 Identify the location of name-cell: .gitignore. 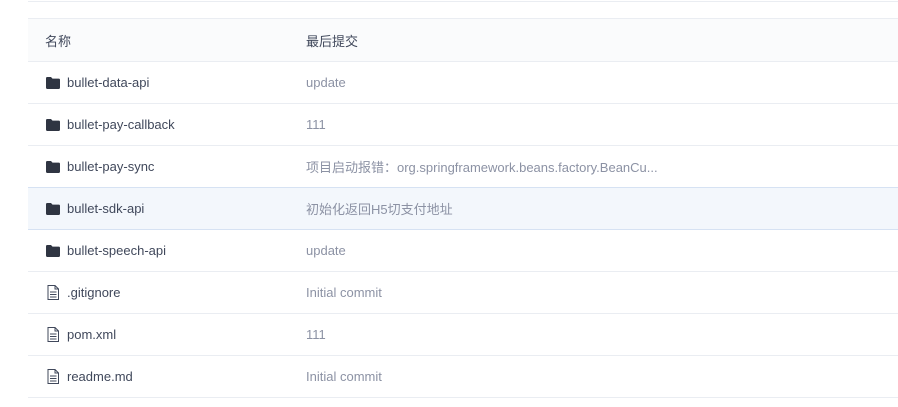
(159, 292).